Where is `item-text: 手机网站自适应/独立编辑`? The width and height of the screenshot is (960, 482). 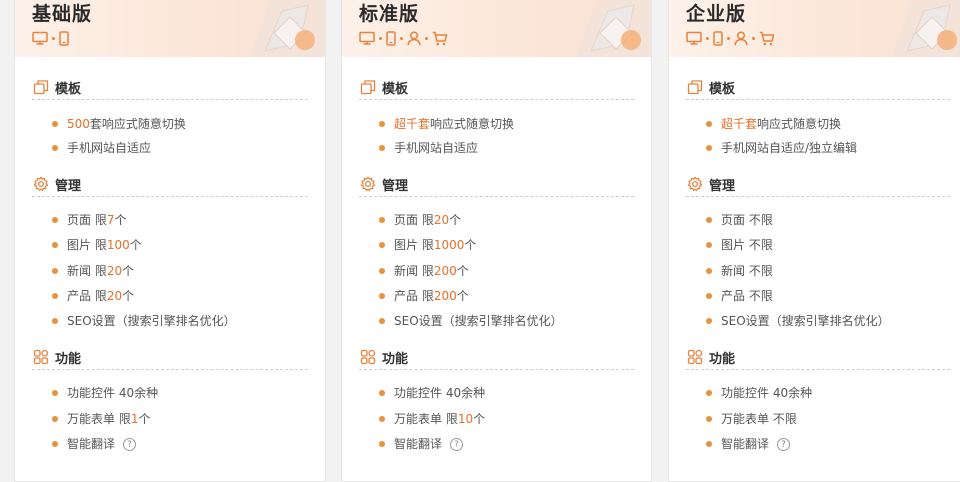
item-text: 手机网站自适应/独立编辑 is located at coordinates (789, 148).